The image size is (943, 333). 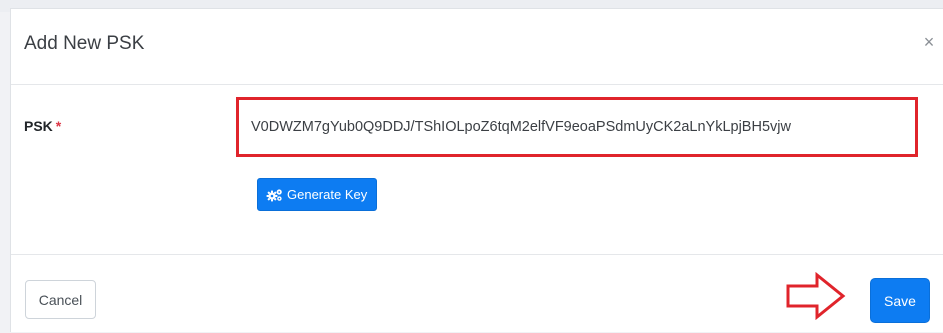 What do you see at coordinates (929, 42) in the screenshot?
I see `close-icon: ×` at bounding box center [929, 42].